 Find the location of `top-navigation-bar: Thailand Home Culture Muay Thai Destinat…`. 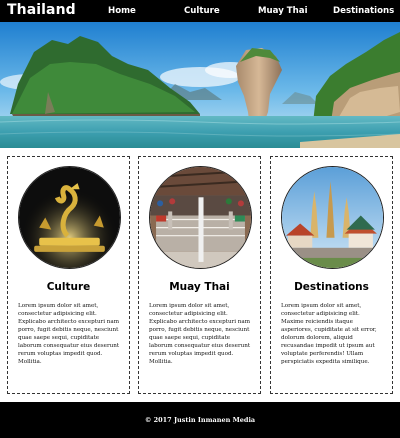

top-navigation-bar: Thailand Home Culture Muay Thai Destinat… is located at coordinates (200, 11).